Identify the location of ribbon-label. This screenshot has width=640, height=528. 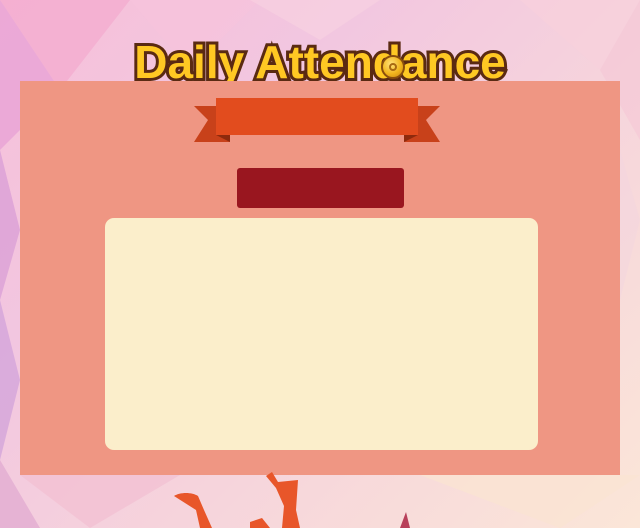
(317, 116).